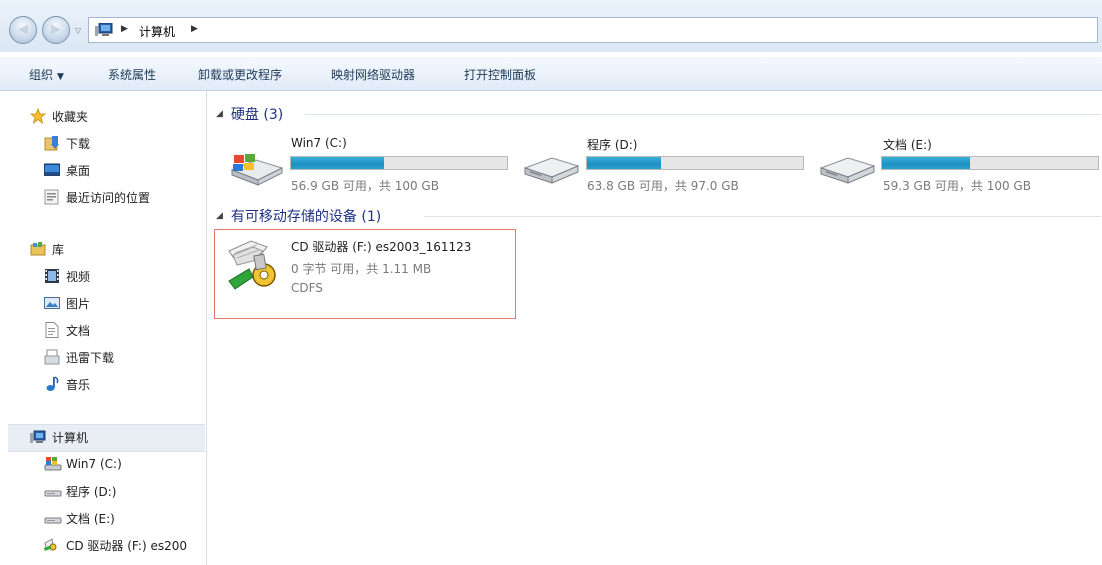 This screenshot has width=1102, height=565. Describe the element at coordinates (78, 276) in the screenshot. I see `nav-item-label: 视频` at that location.